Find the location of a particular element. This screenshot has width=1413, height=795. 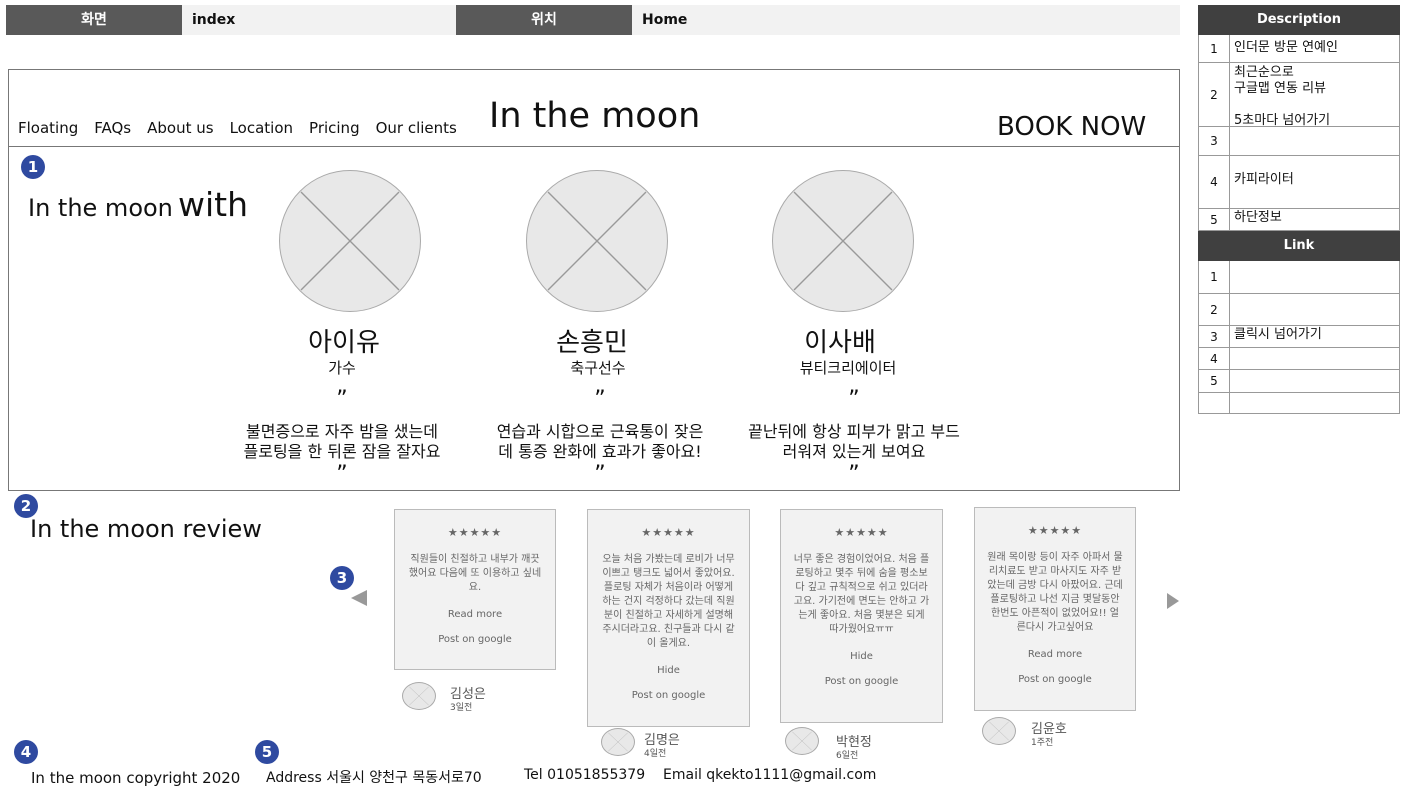

person-role: 가수 is located at coordinates (342, 368).